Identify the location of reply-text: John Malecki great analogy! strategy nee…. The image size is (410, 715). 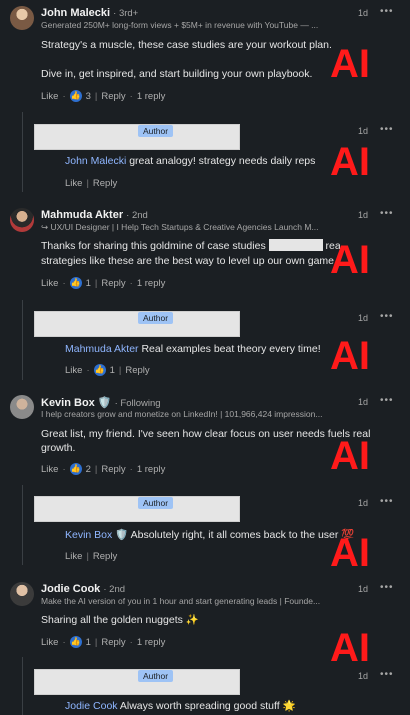
(190, 161).